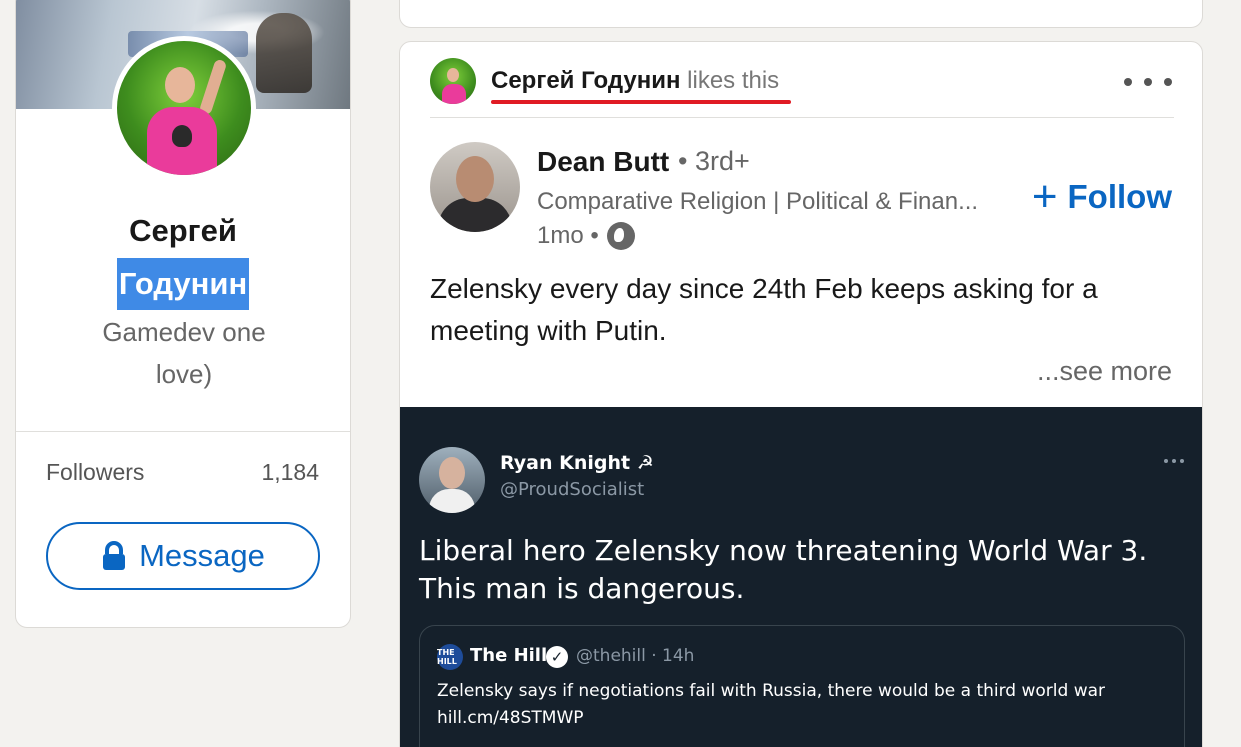 This screenshot has height=747, width=1241. What do you see at coordinates (183, 231) in the screenshot?
I see `profile-first-name: Сергей` at bounding box center [183, 231].